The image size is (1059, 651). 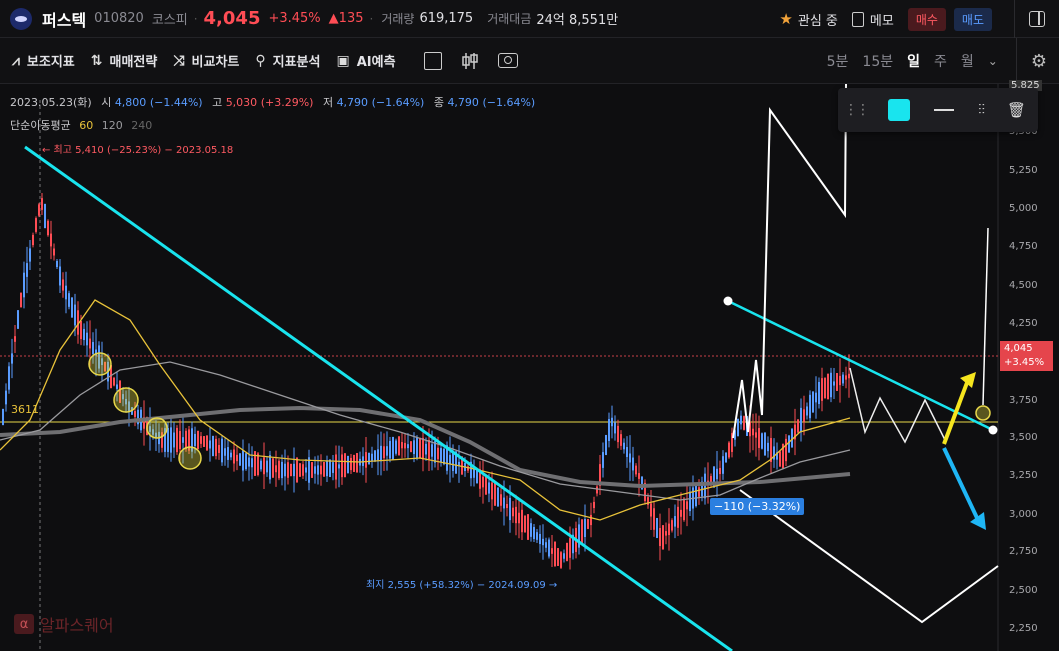 I want to click on indicator-button: ⩘ 보조지표, so click(x=43, y=61).